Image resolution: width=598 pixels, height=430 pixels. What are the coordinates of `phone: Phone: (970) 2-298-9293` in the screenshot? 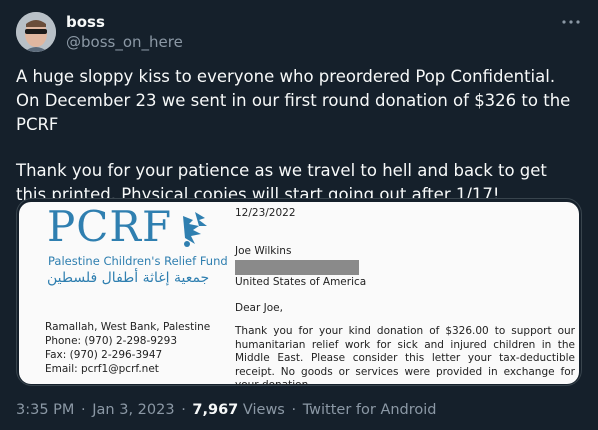 It's located at (111, 341).